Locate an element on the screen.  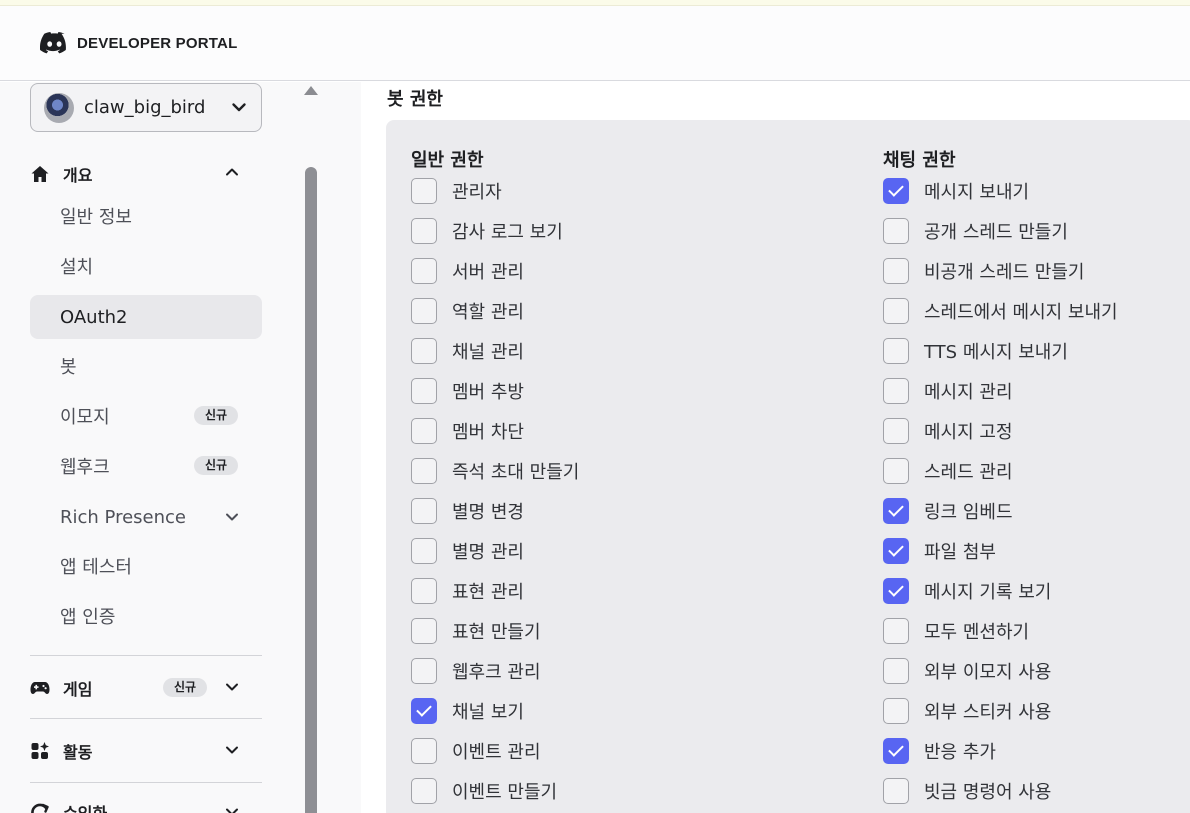
chevron-up-icon is located at coordinates (232, 172).